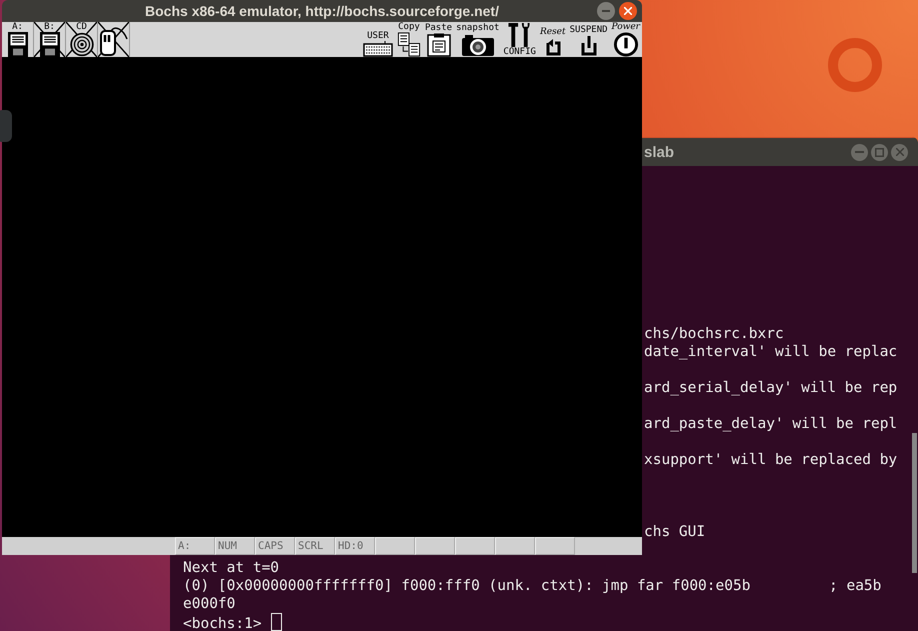 This screenshot has width=918, height=631. What do you see at coordinates (588, 46) in the screenshot?
I see `power-symbol-icon` at bounding box center [588, 46].